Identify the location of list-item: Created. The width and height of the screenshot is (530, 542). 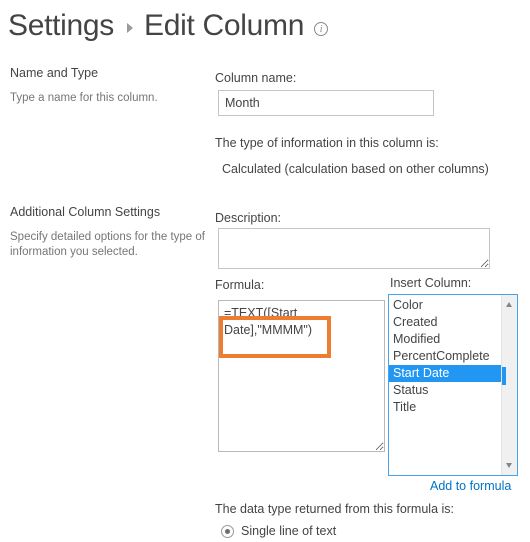
(445, 322).